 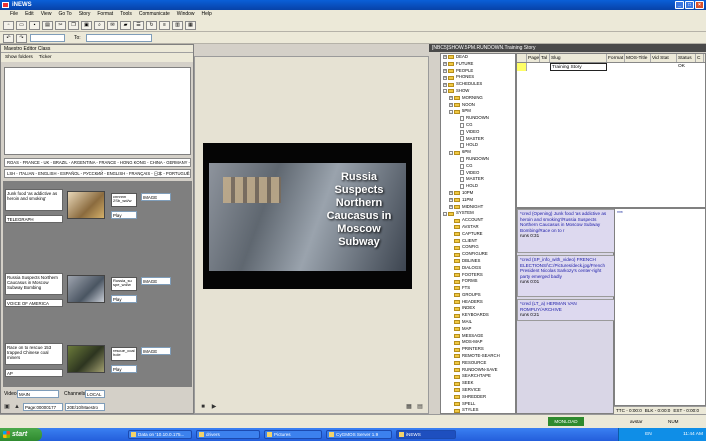 What do you see at coordinates (479, 220) in the screenshot?
I see `tree-item: ACCOUNT` at bounding box center [479, 220].